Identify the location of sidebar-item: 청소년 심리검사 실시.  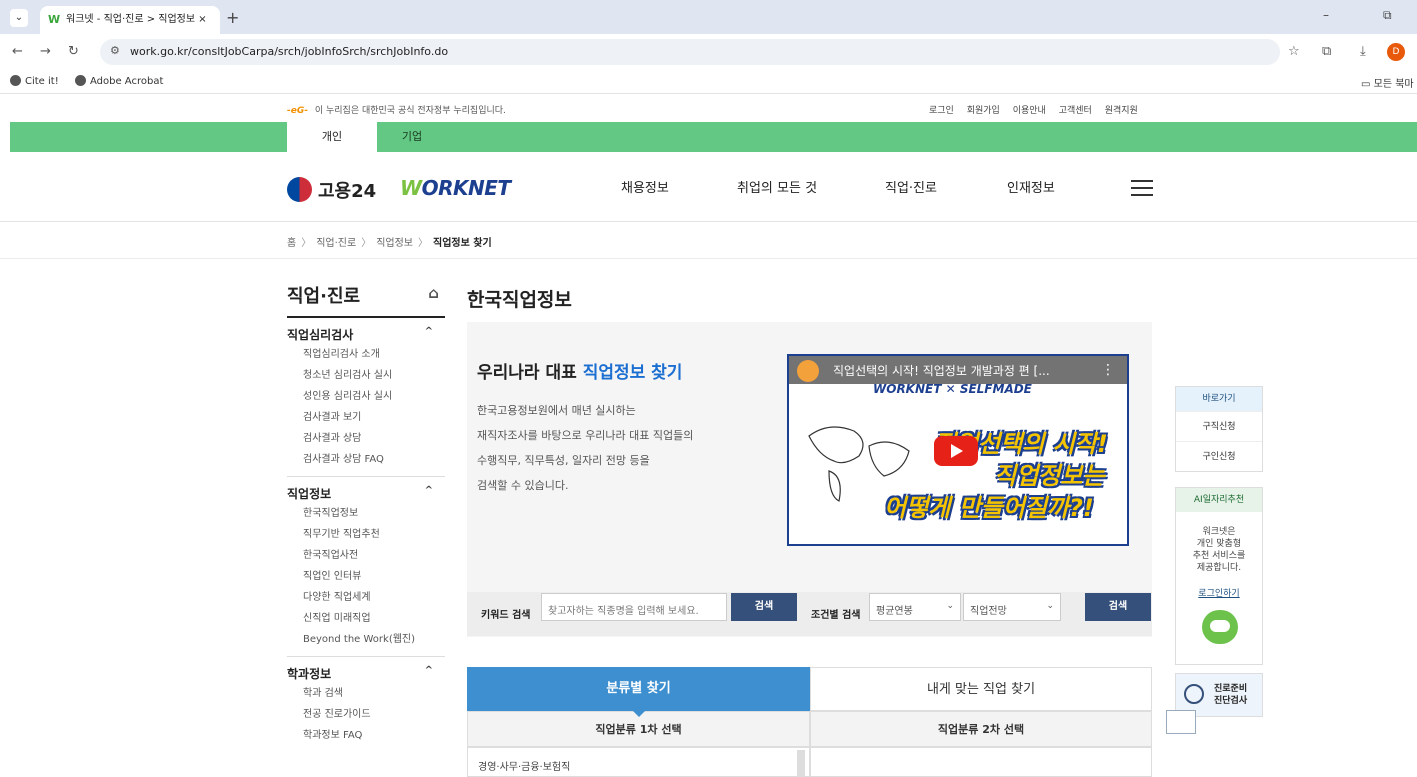
(366, 375).